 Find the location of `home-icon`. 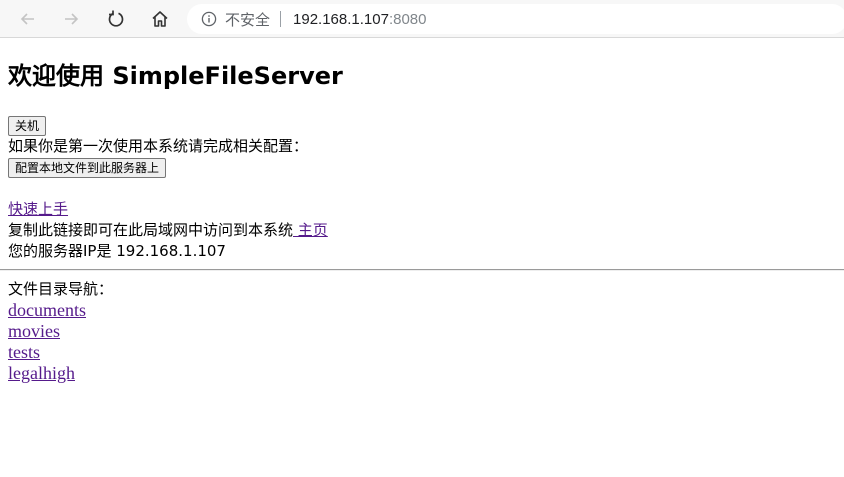

home-icon is located at coordinates (160, 19).